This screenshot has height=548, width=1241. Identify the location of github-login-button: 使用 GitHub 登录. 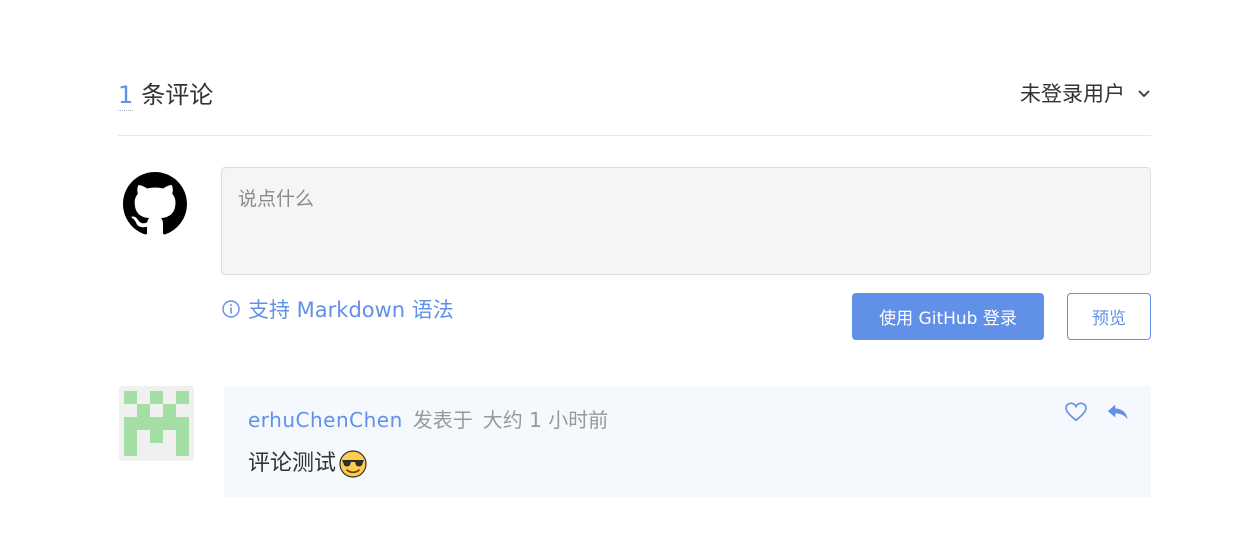
(948, 316).